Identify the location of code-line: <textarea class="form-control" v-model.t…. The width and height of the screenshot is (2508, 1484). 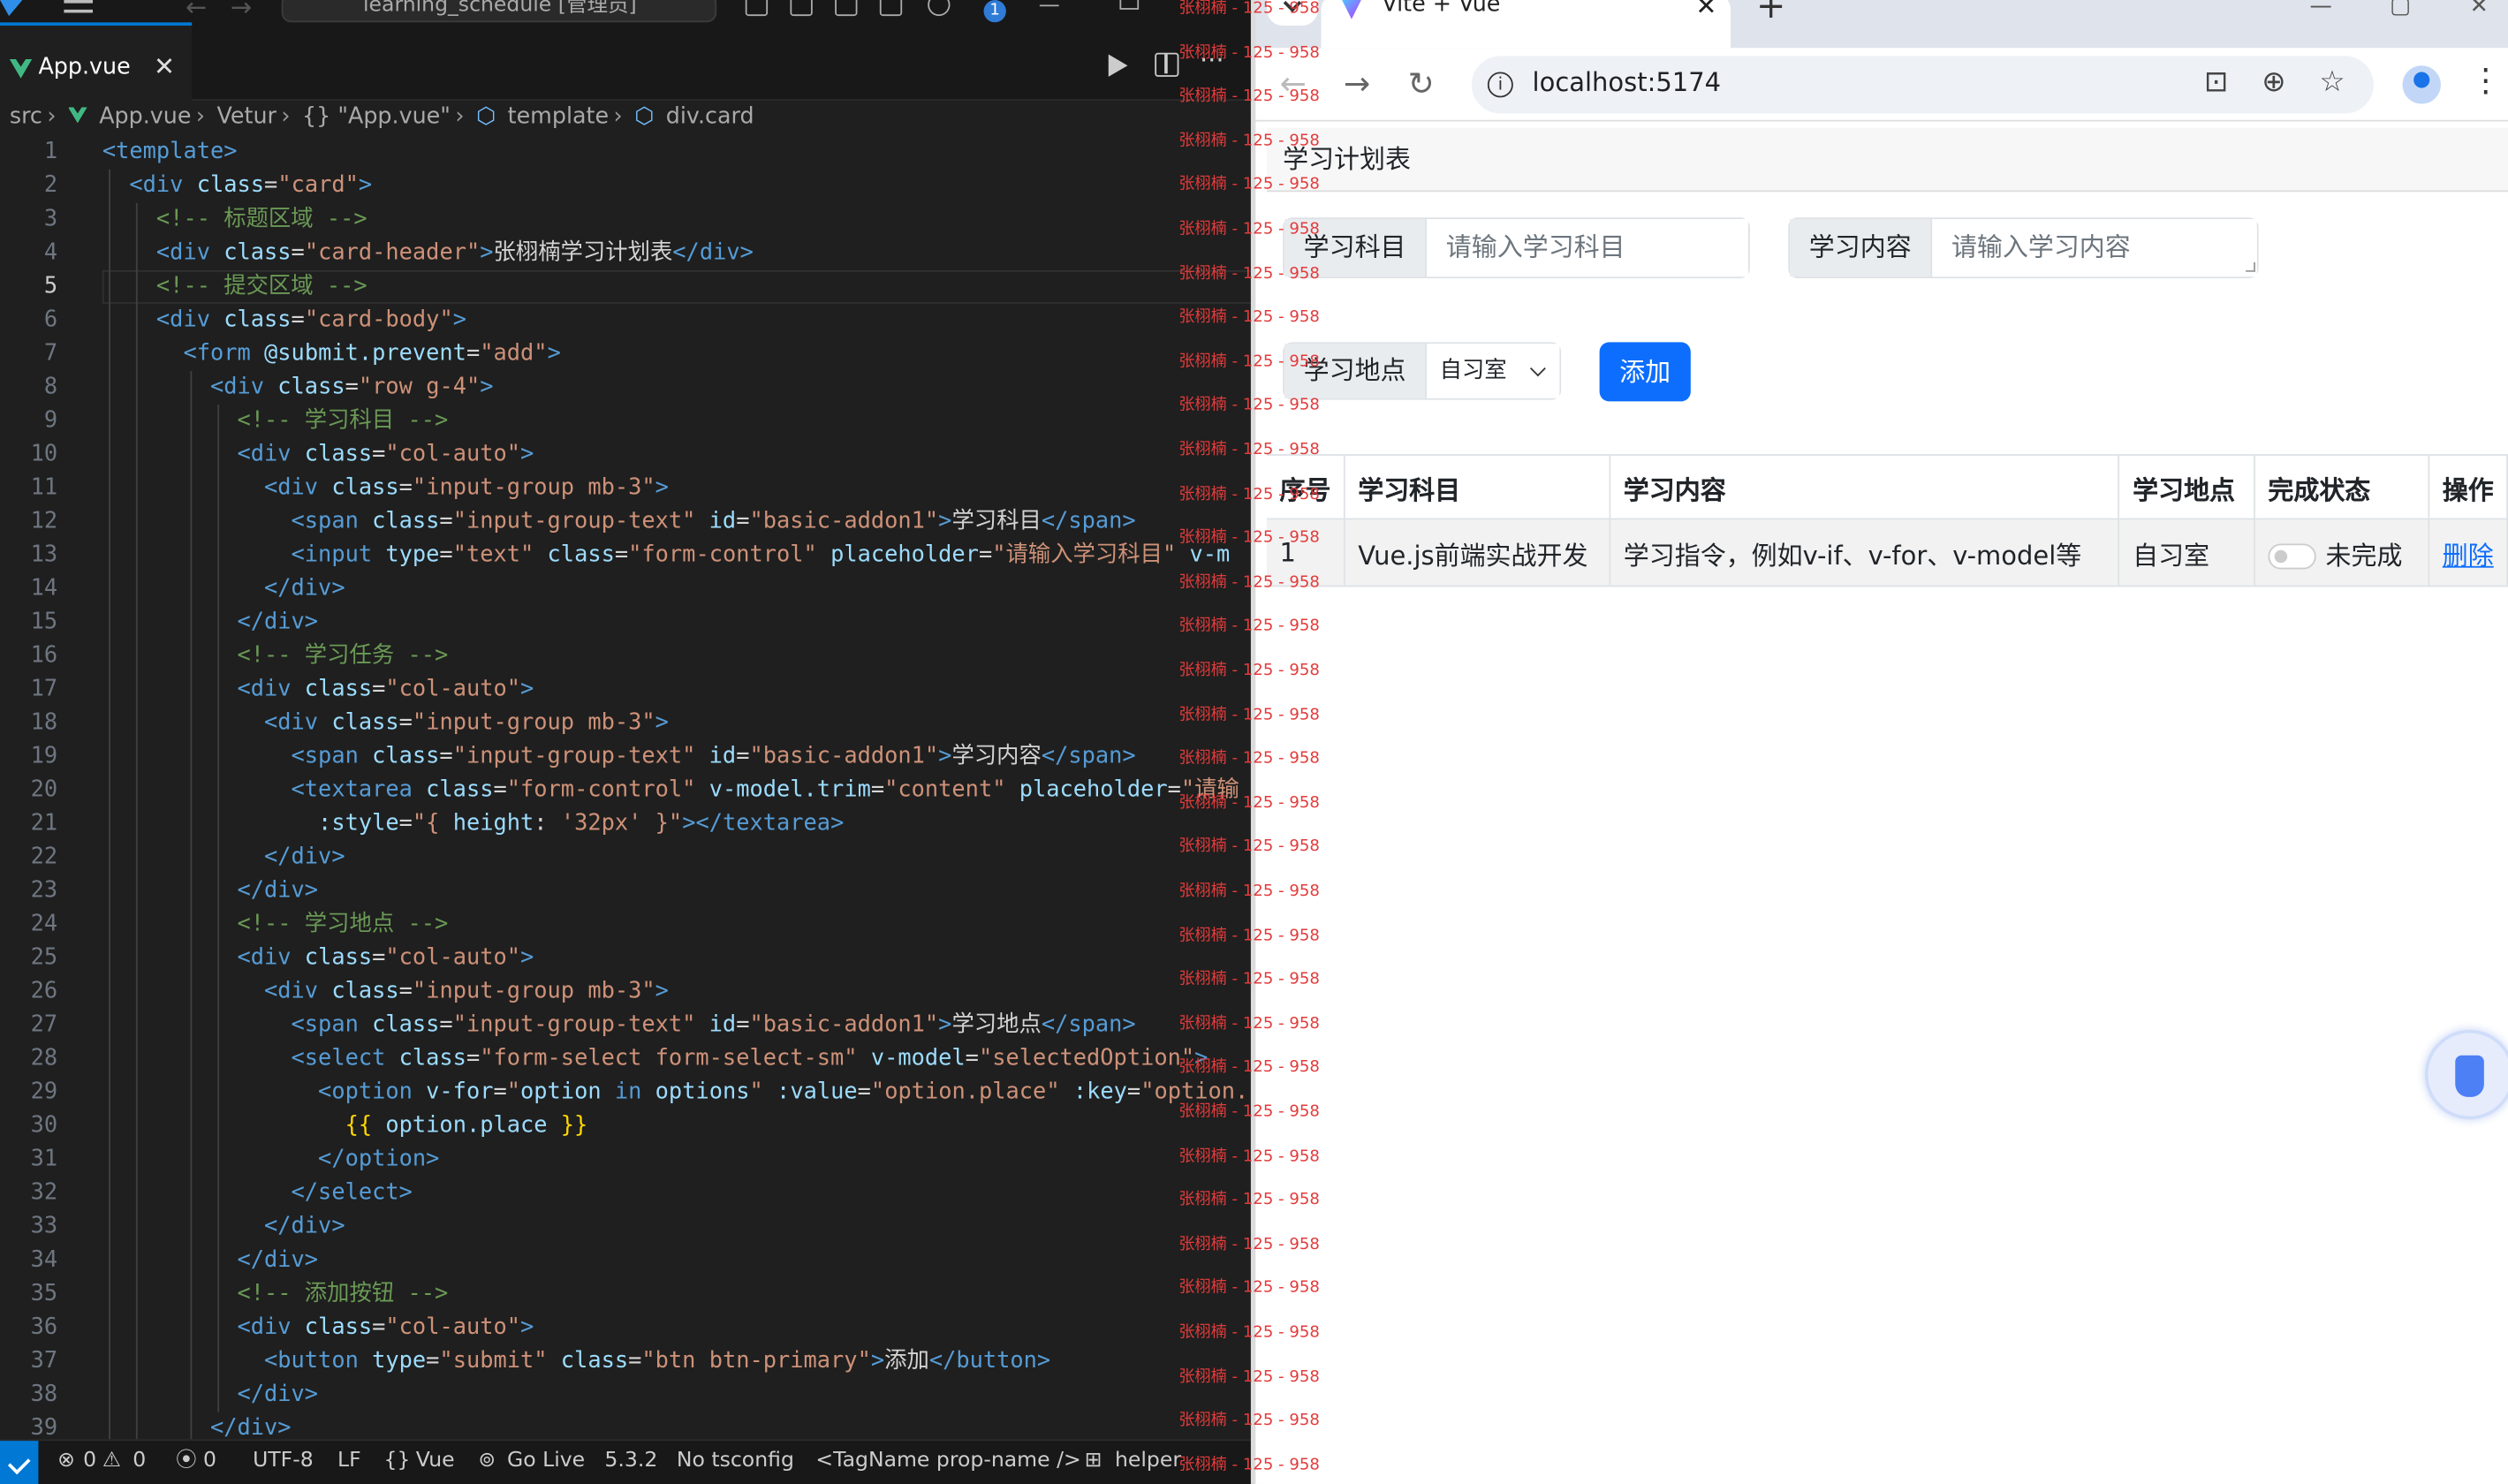
(678, 790).